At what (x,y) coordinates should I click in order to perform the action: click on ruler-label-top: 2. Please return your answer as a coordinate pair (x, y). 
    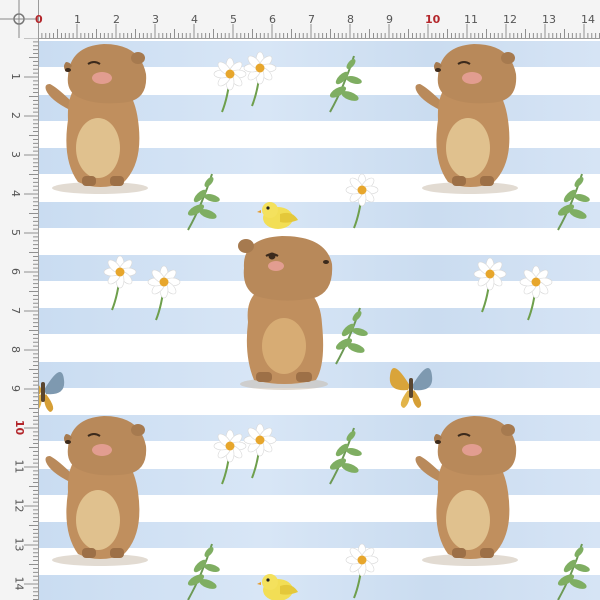
    Looking at the image, I should click on (116, 19).